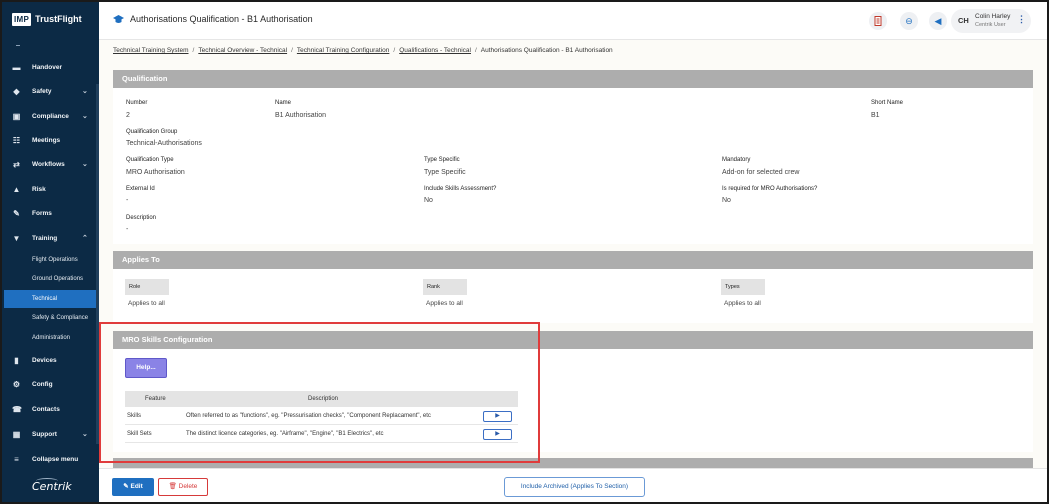 This screenshot has width=1049, height=504. I want to click on sidebar-subitem-ground-operations: Ground Operations, so click(50, 279).